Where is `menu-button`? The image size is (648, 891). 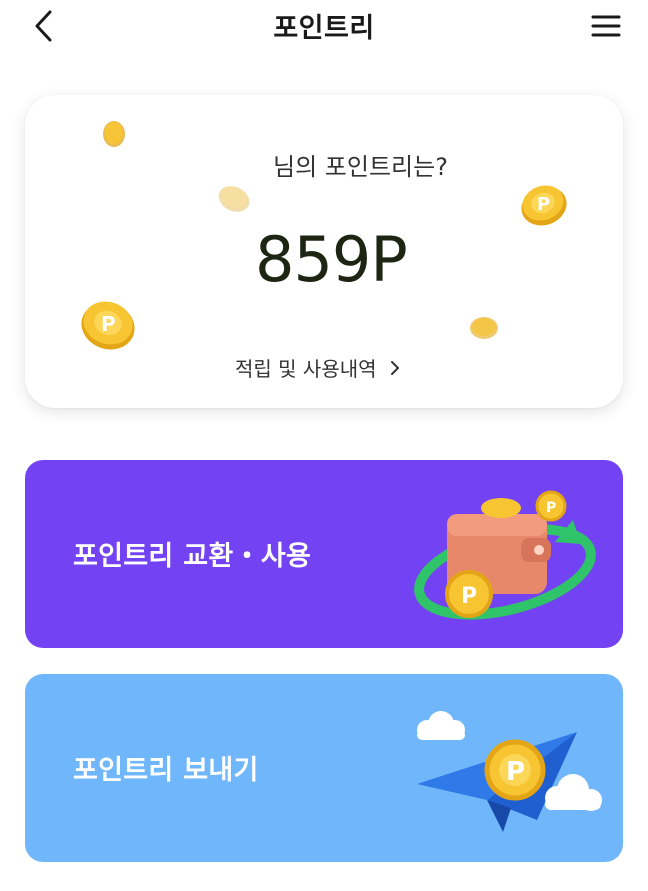
menu-button is located at coordinates (606, 26).